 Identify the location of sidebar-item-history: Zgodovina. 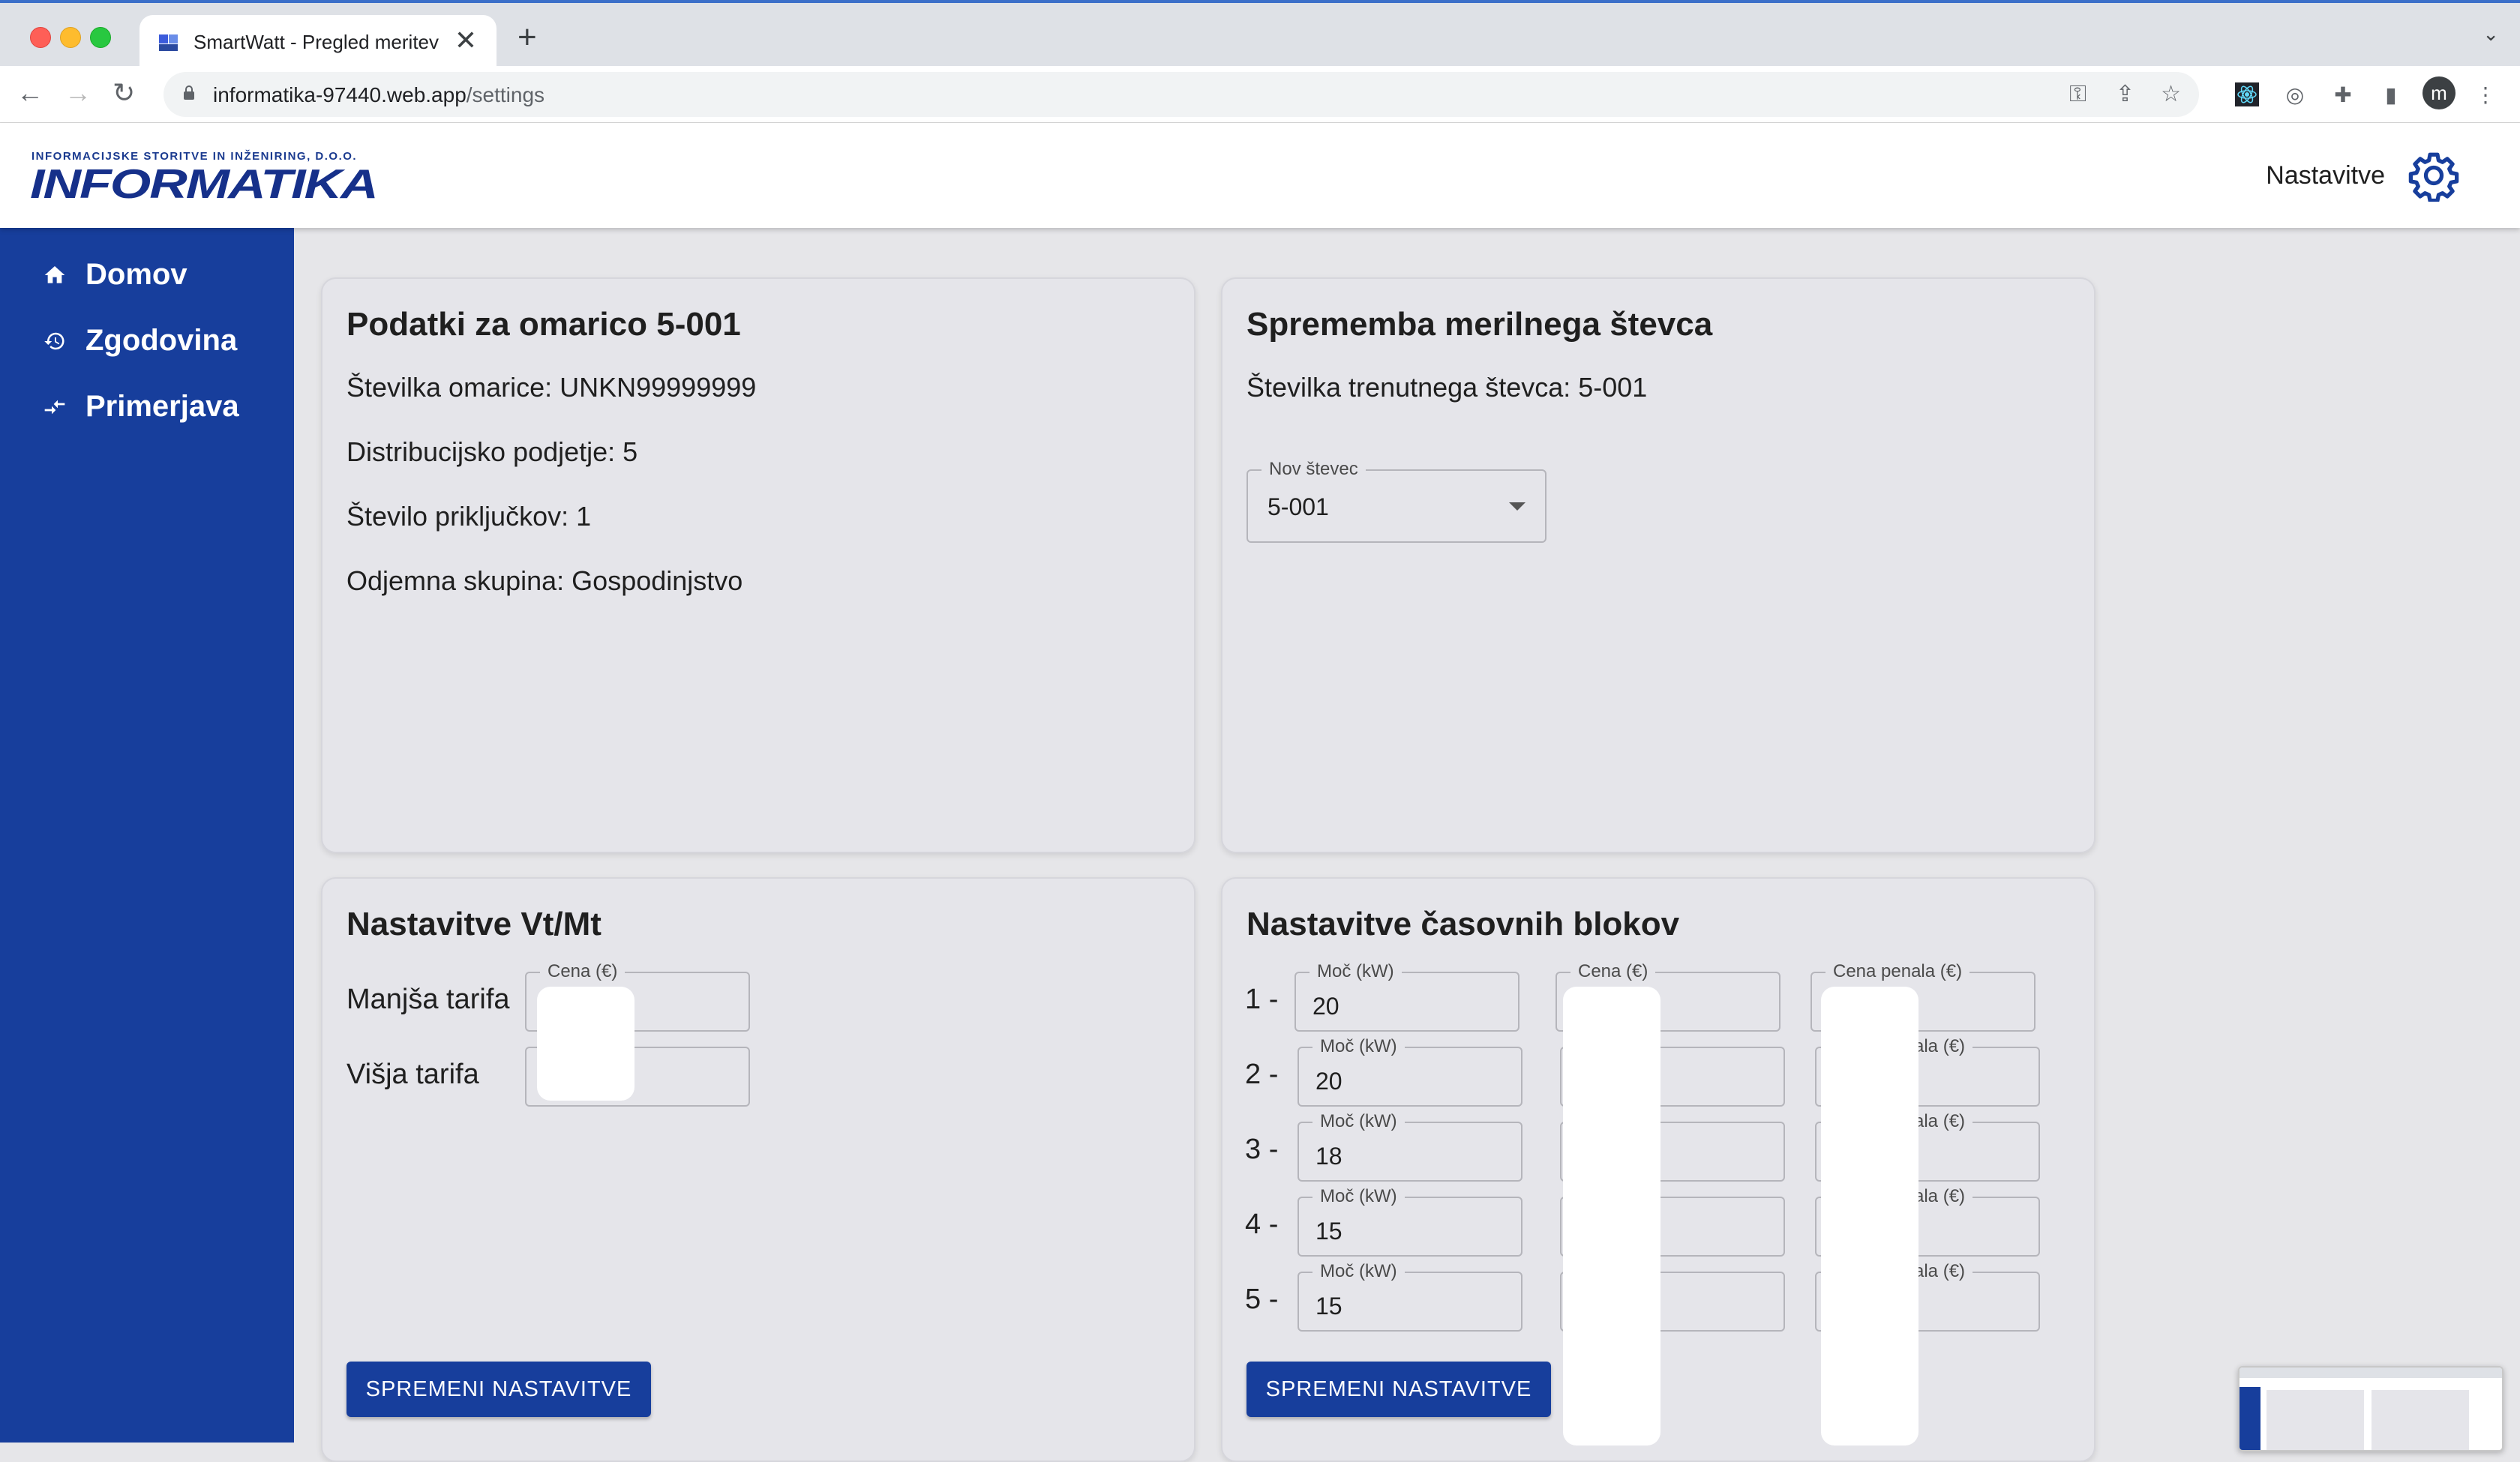
(139, 341).